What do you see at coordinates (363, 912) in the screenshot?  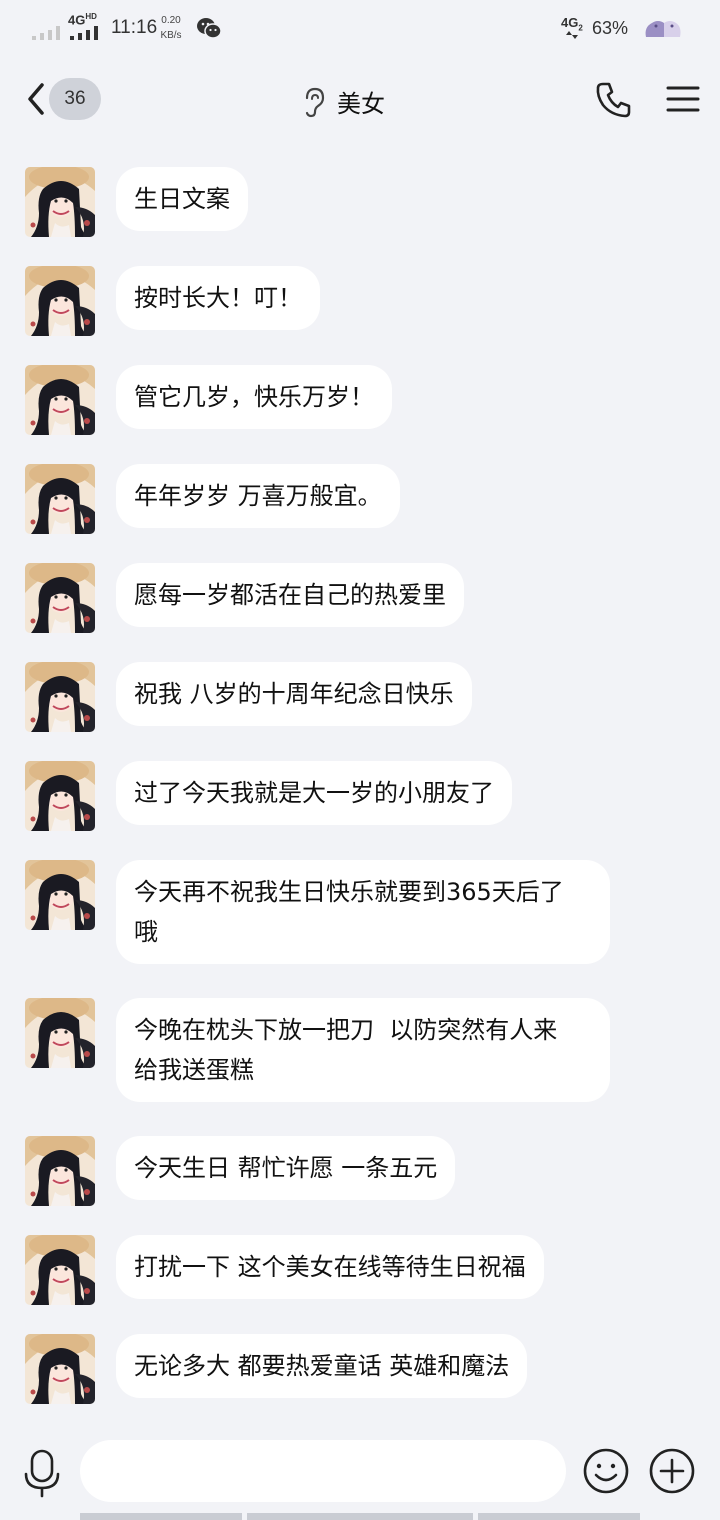 I see `message-bubble: 今天再不祝我生日快乐就要到365天后了 哦` at bounding box center [363, 912].